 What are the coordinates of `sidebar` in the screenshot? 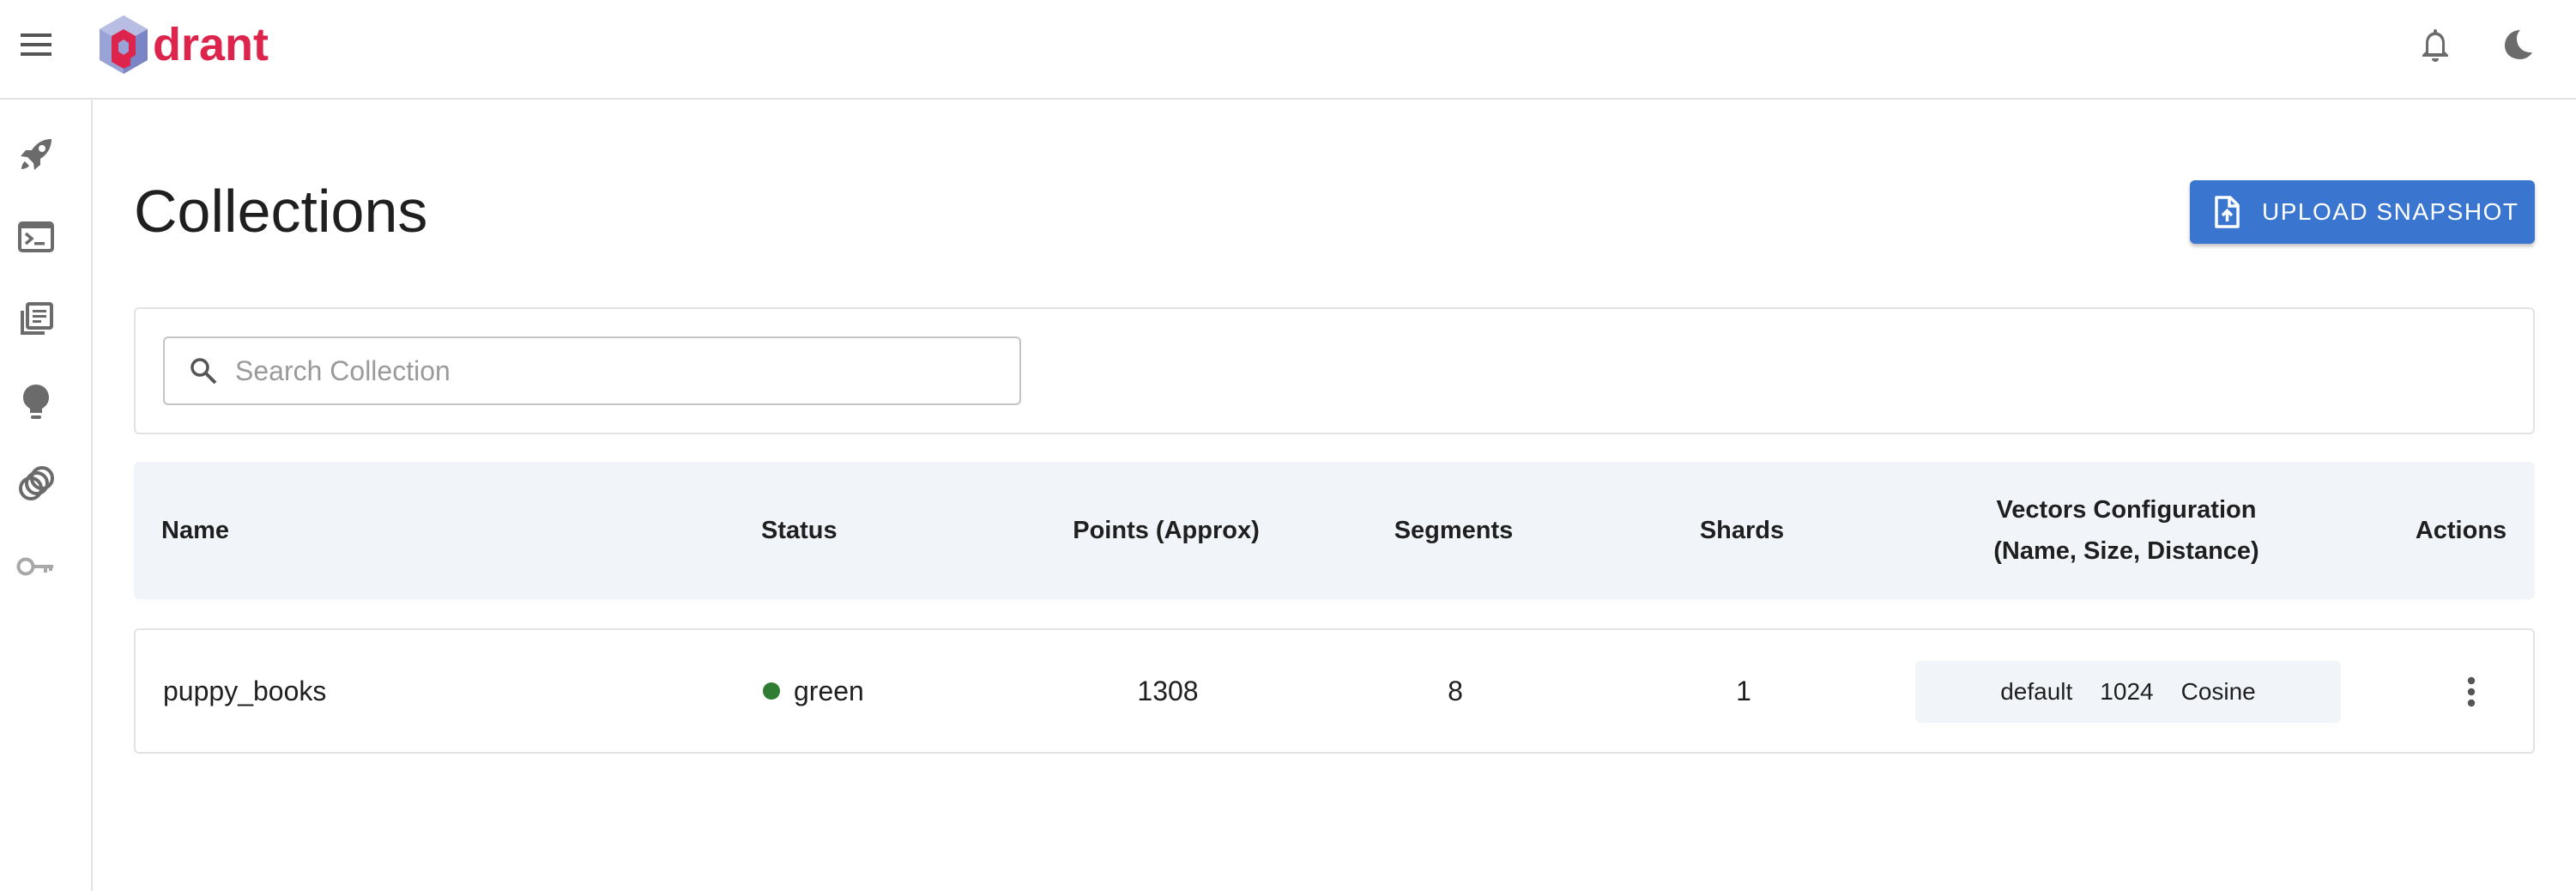 It's located at (46, 496).